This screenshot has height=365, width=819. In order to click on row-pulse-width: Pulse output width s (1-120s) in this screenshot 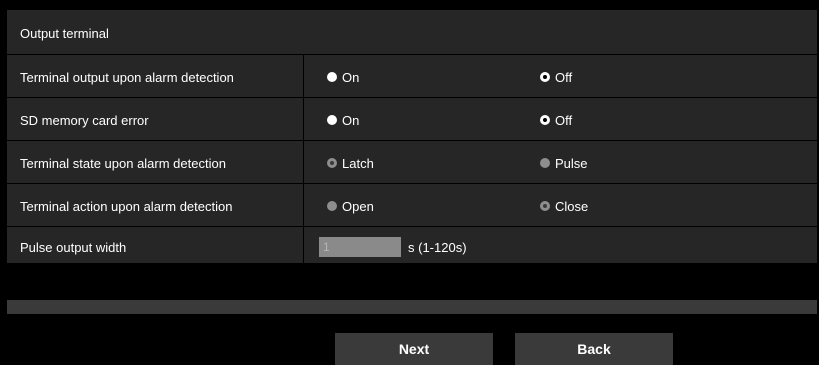, I will do `click(412, 245)`.